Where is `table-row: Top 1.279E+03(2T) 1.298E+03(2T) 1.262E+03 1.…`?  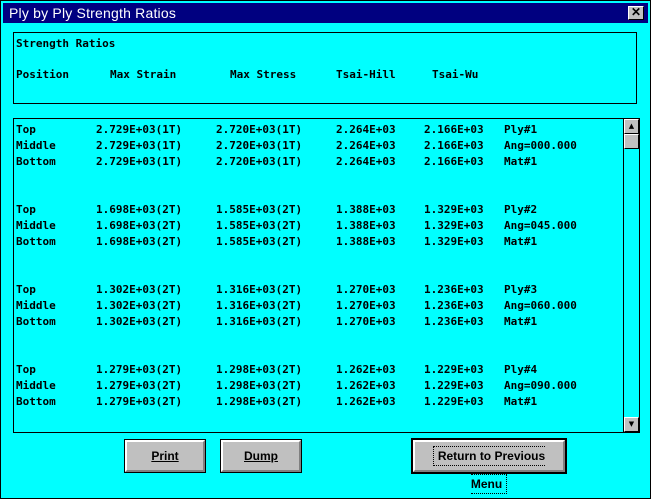
table-row: Top 1.279E+03(2T) 1.298E+03(2T) 1.262E+03 1.… is located at coordinates (318, 371).